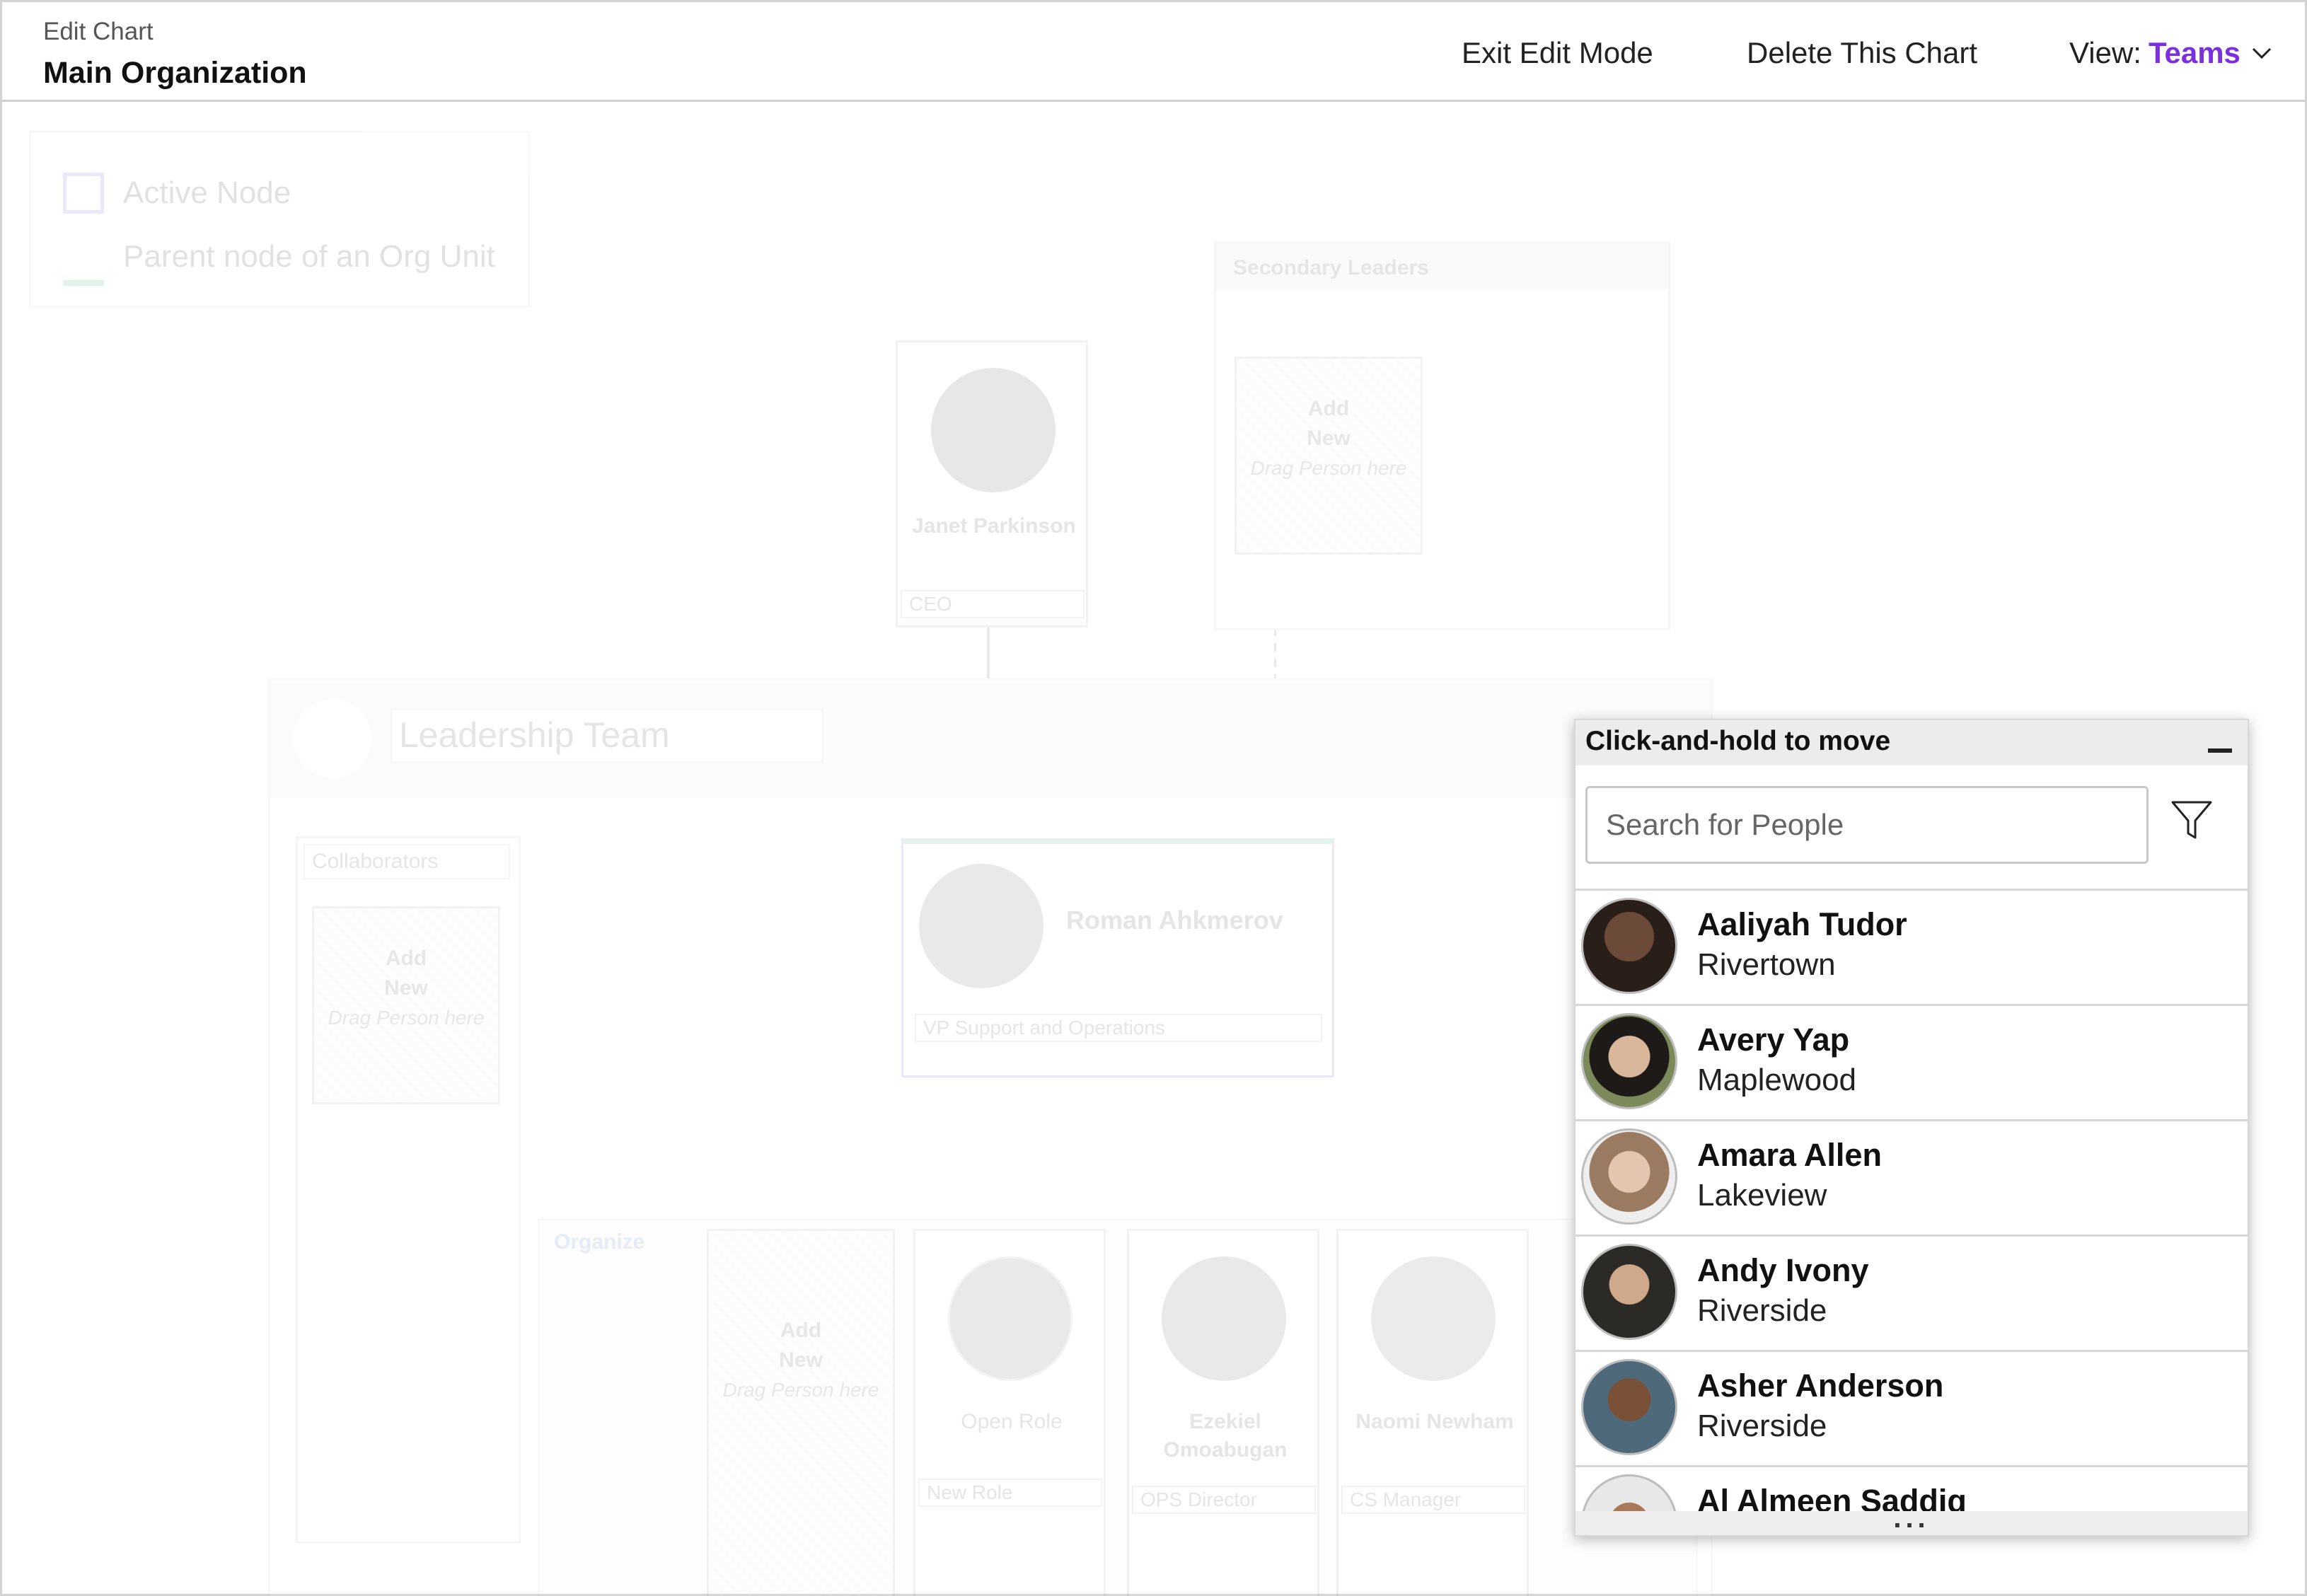  I want to click on secondary-leaders-title: Secondary Leaders, so click(1442, 266).